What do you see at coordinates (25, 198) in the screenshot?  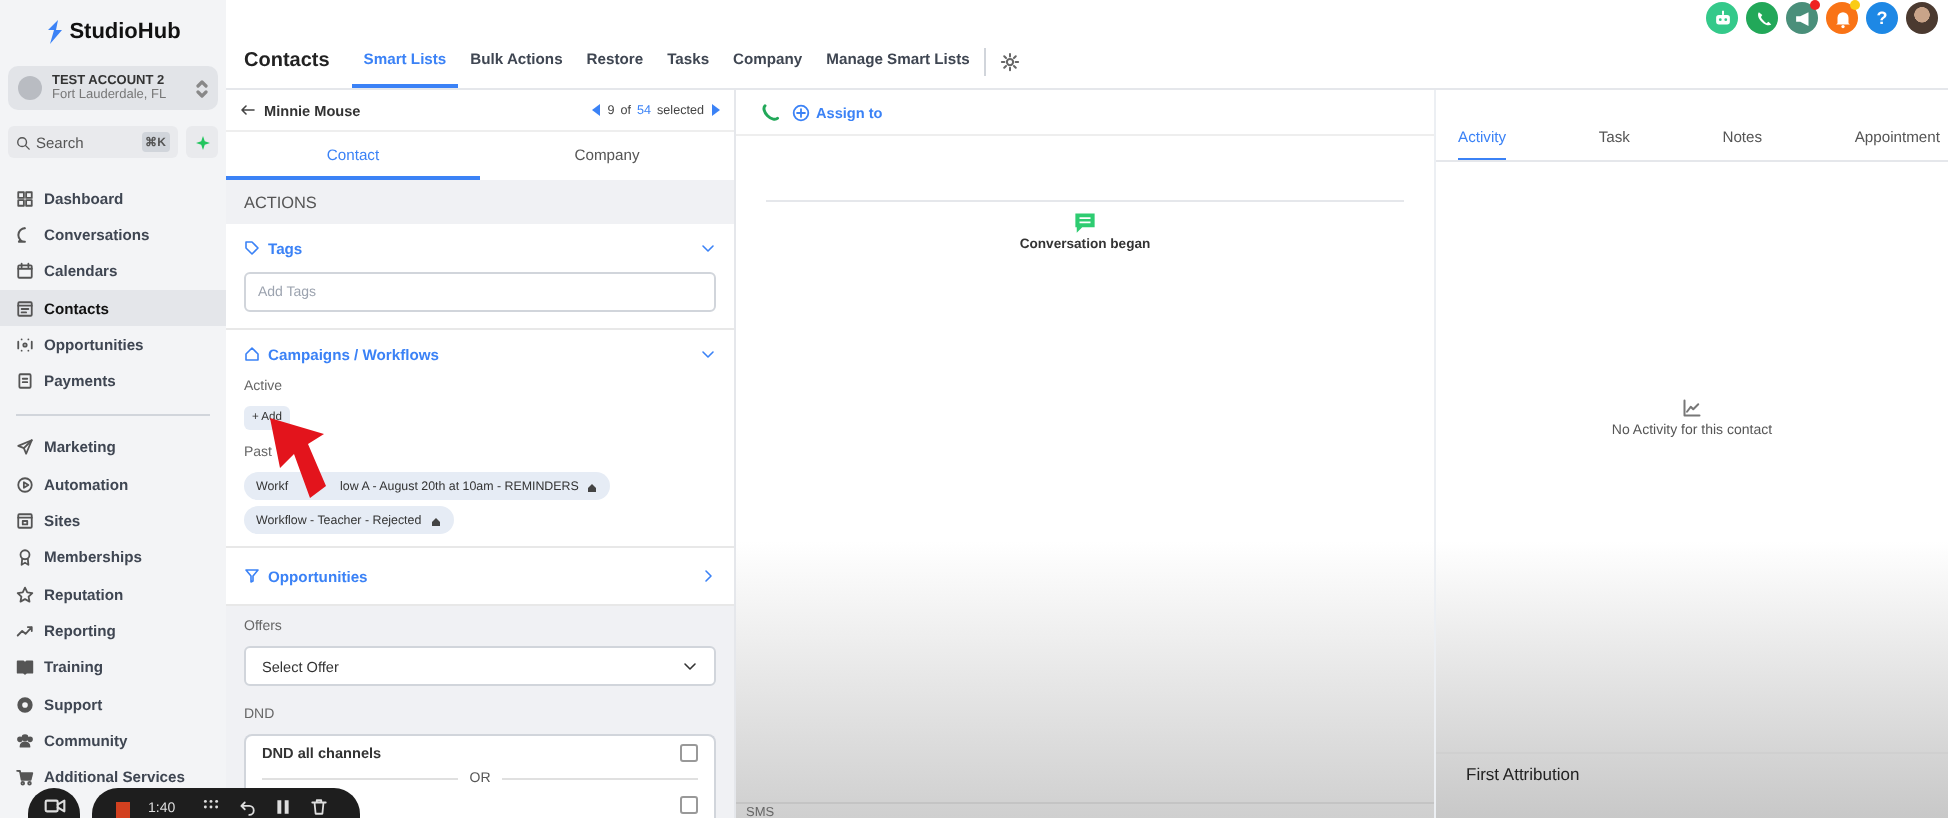 I see `grid-icon` at bounding box center [25, 198].